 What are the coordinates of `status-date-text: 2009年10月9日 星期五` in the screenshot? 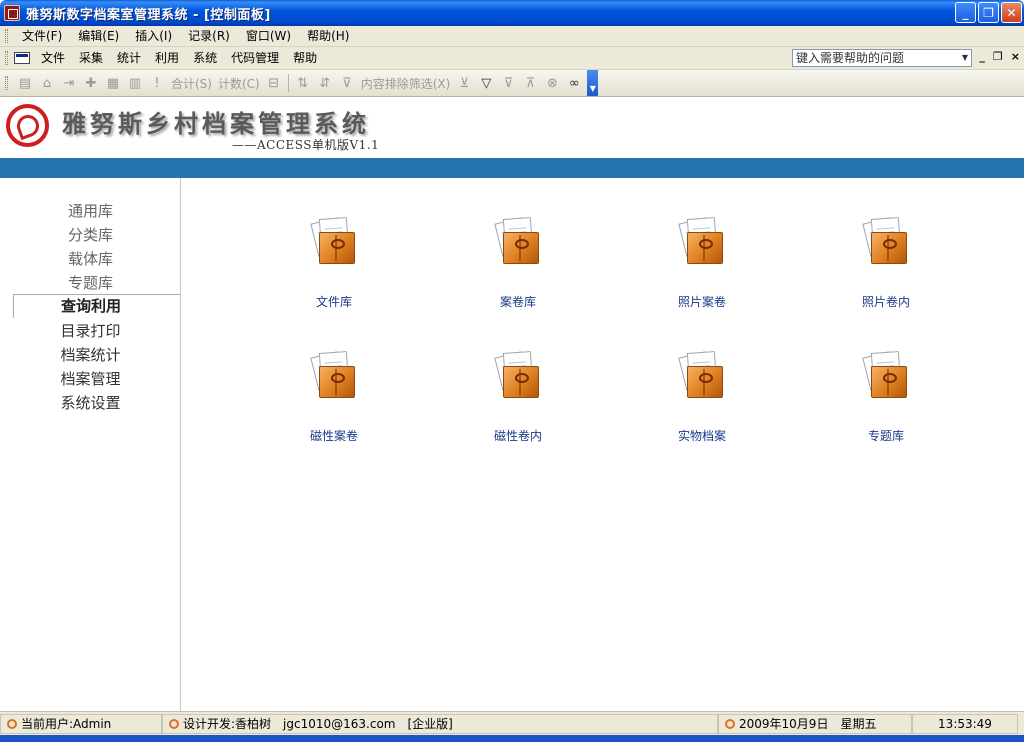 It's located at (808, 723).